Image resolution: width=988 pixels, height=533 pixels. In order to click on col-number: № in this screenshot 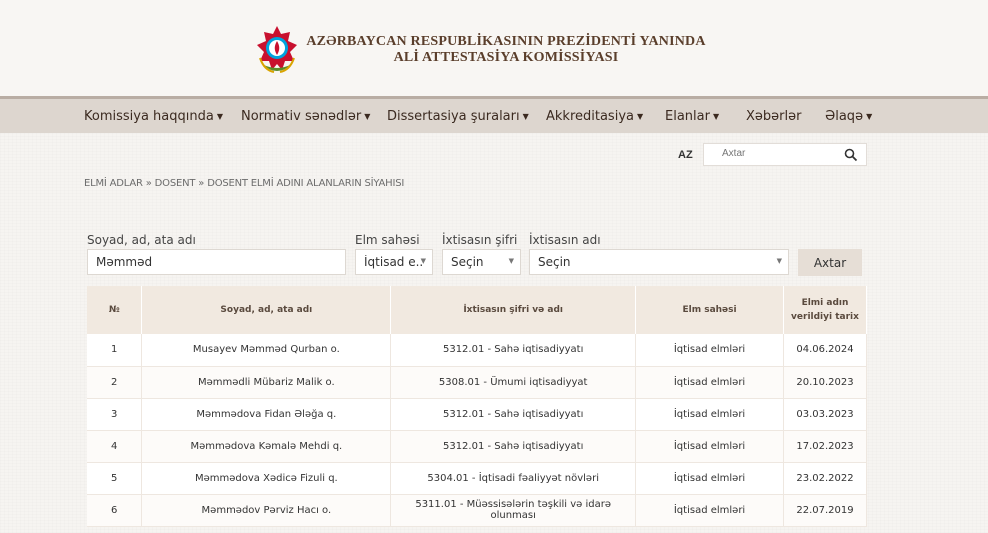, I will do `click(115, 310)`.